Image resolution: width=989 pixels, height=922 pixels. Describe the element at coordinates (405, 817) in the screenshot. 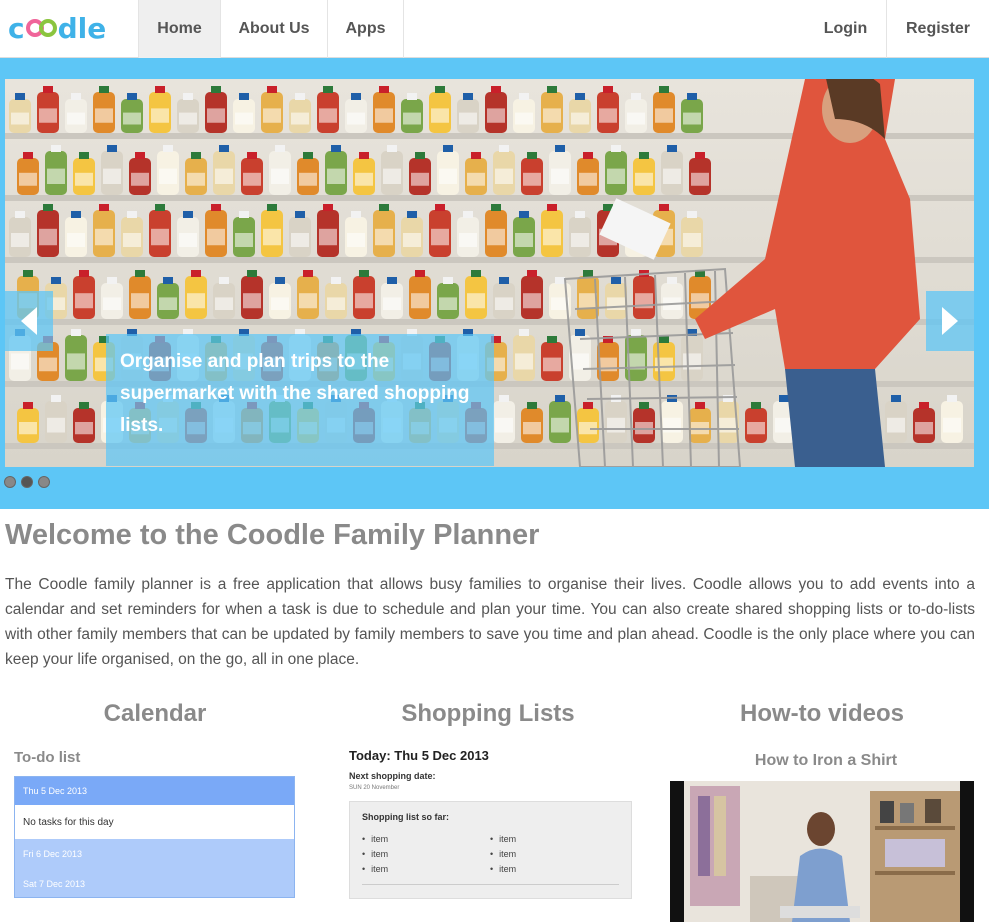

I see `shopping-box-title: Shopping list so far:` at that location.